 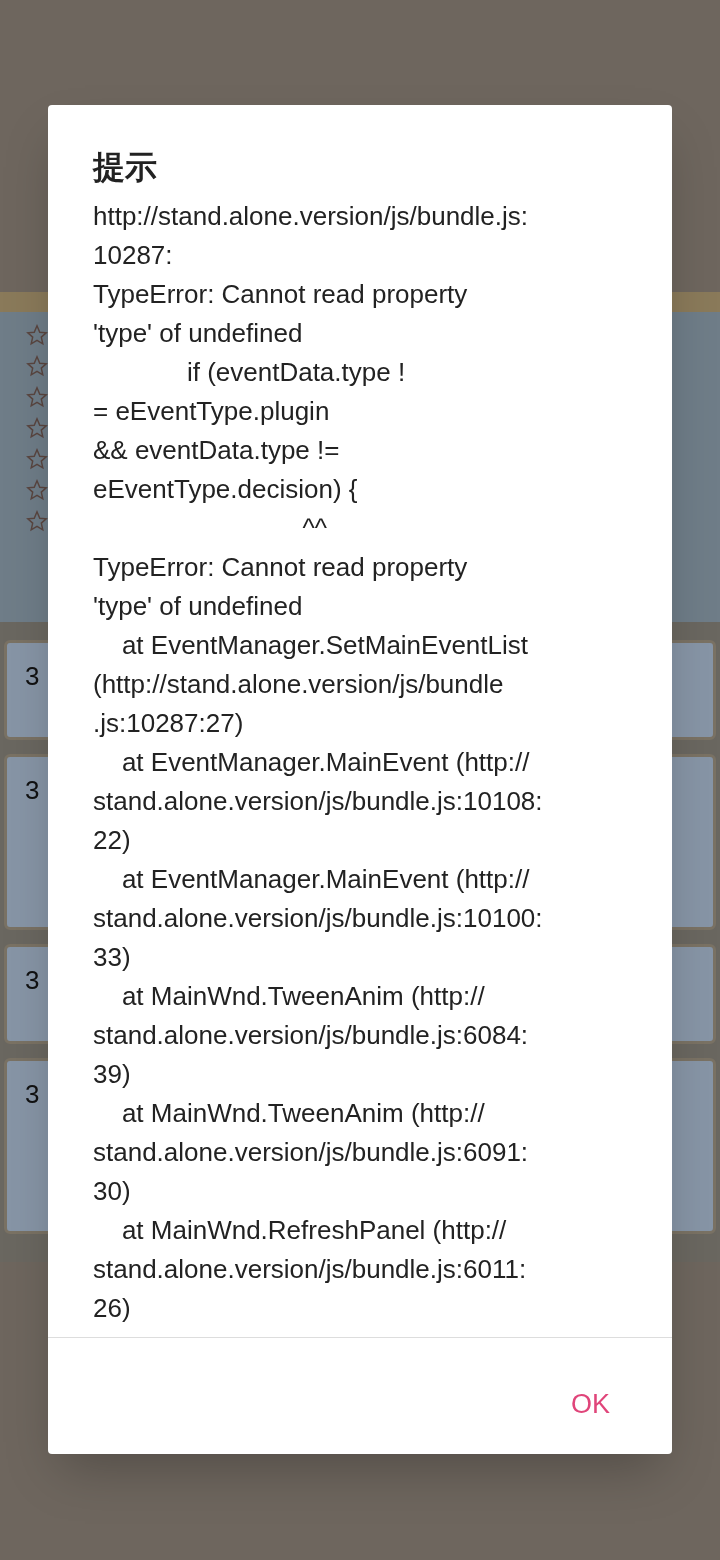 I want to click on error-message-line: ^^, so click(x=314, y=528).